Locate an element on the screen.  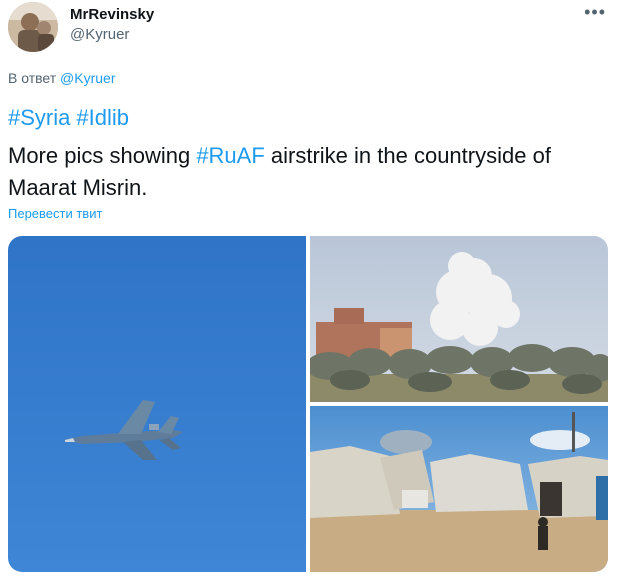
photo-tents is located at coordinates (459, 489).